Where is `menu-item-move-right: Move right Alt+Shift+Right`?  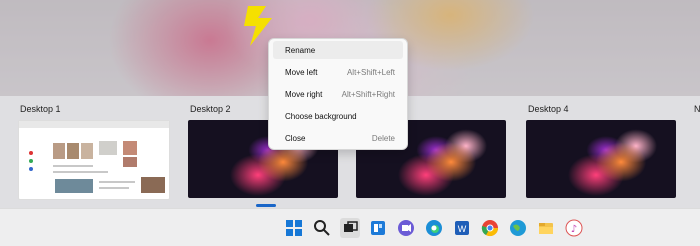 menu-item-move-right: Move right Alt+Shift+Right is located at coordinates (338, 94).